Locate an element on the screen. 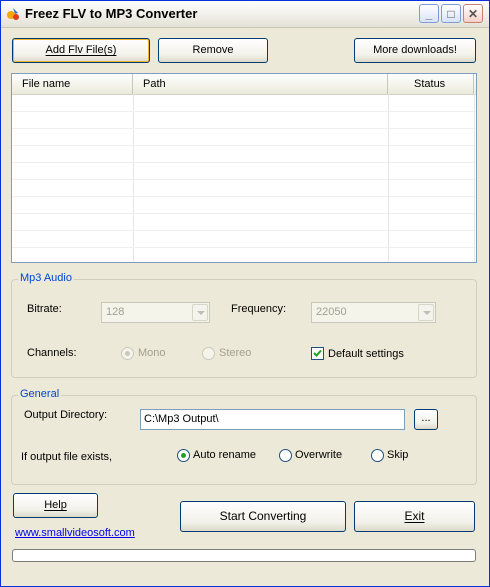  overwrite-radio is located at coordinates (285, 455).